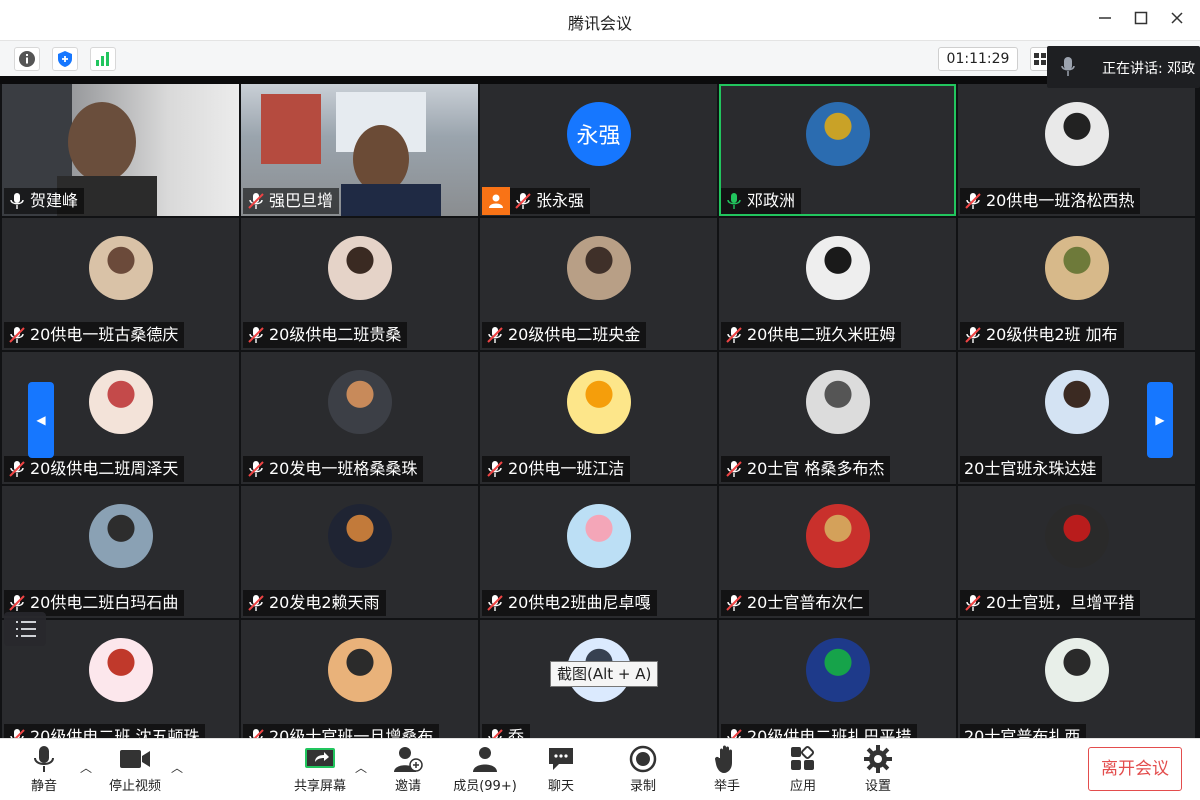  What do you see at coordinates (54, 200) in the screenshot?
I see `participant-name: 贺建峰` at bounding box center [54, 200].